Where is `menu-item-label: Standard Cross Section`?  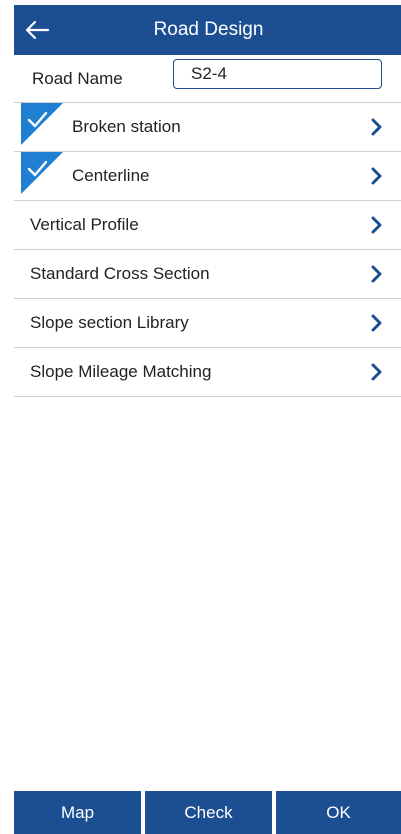
menu-item-label: Standard Cross Section is located at coordinates (120, 273).